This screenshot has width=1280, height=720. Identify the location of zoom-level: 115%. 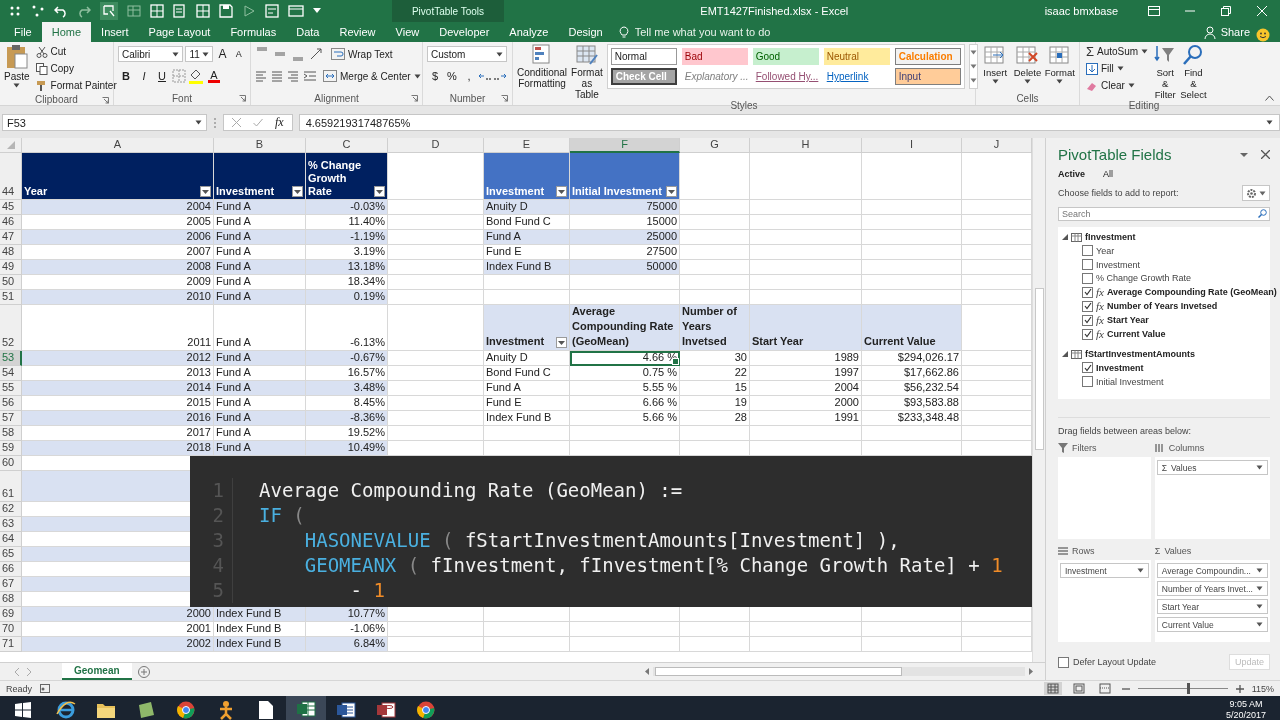
(1262, 688).